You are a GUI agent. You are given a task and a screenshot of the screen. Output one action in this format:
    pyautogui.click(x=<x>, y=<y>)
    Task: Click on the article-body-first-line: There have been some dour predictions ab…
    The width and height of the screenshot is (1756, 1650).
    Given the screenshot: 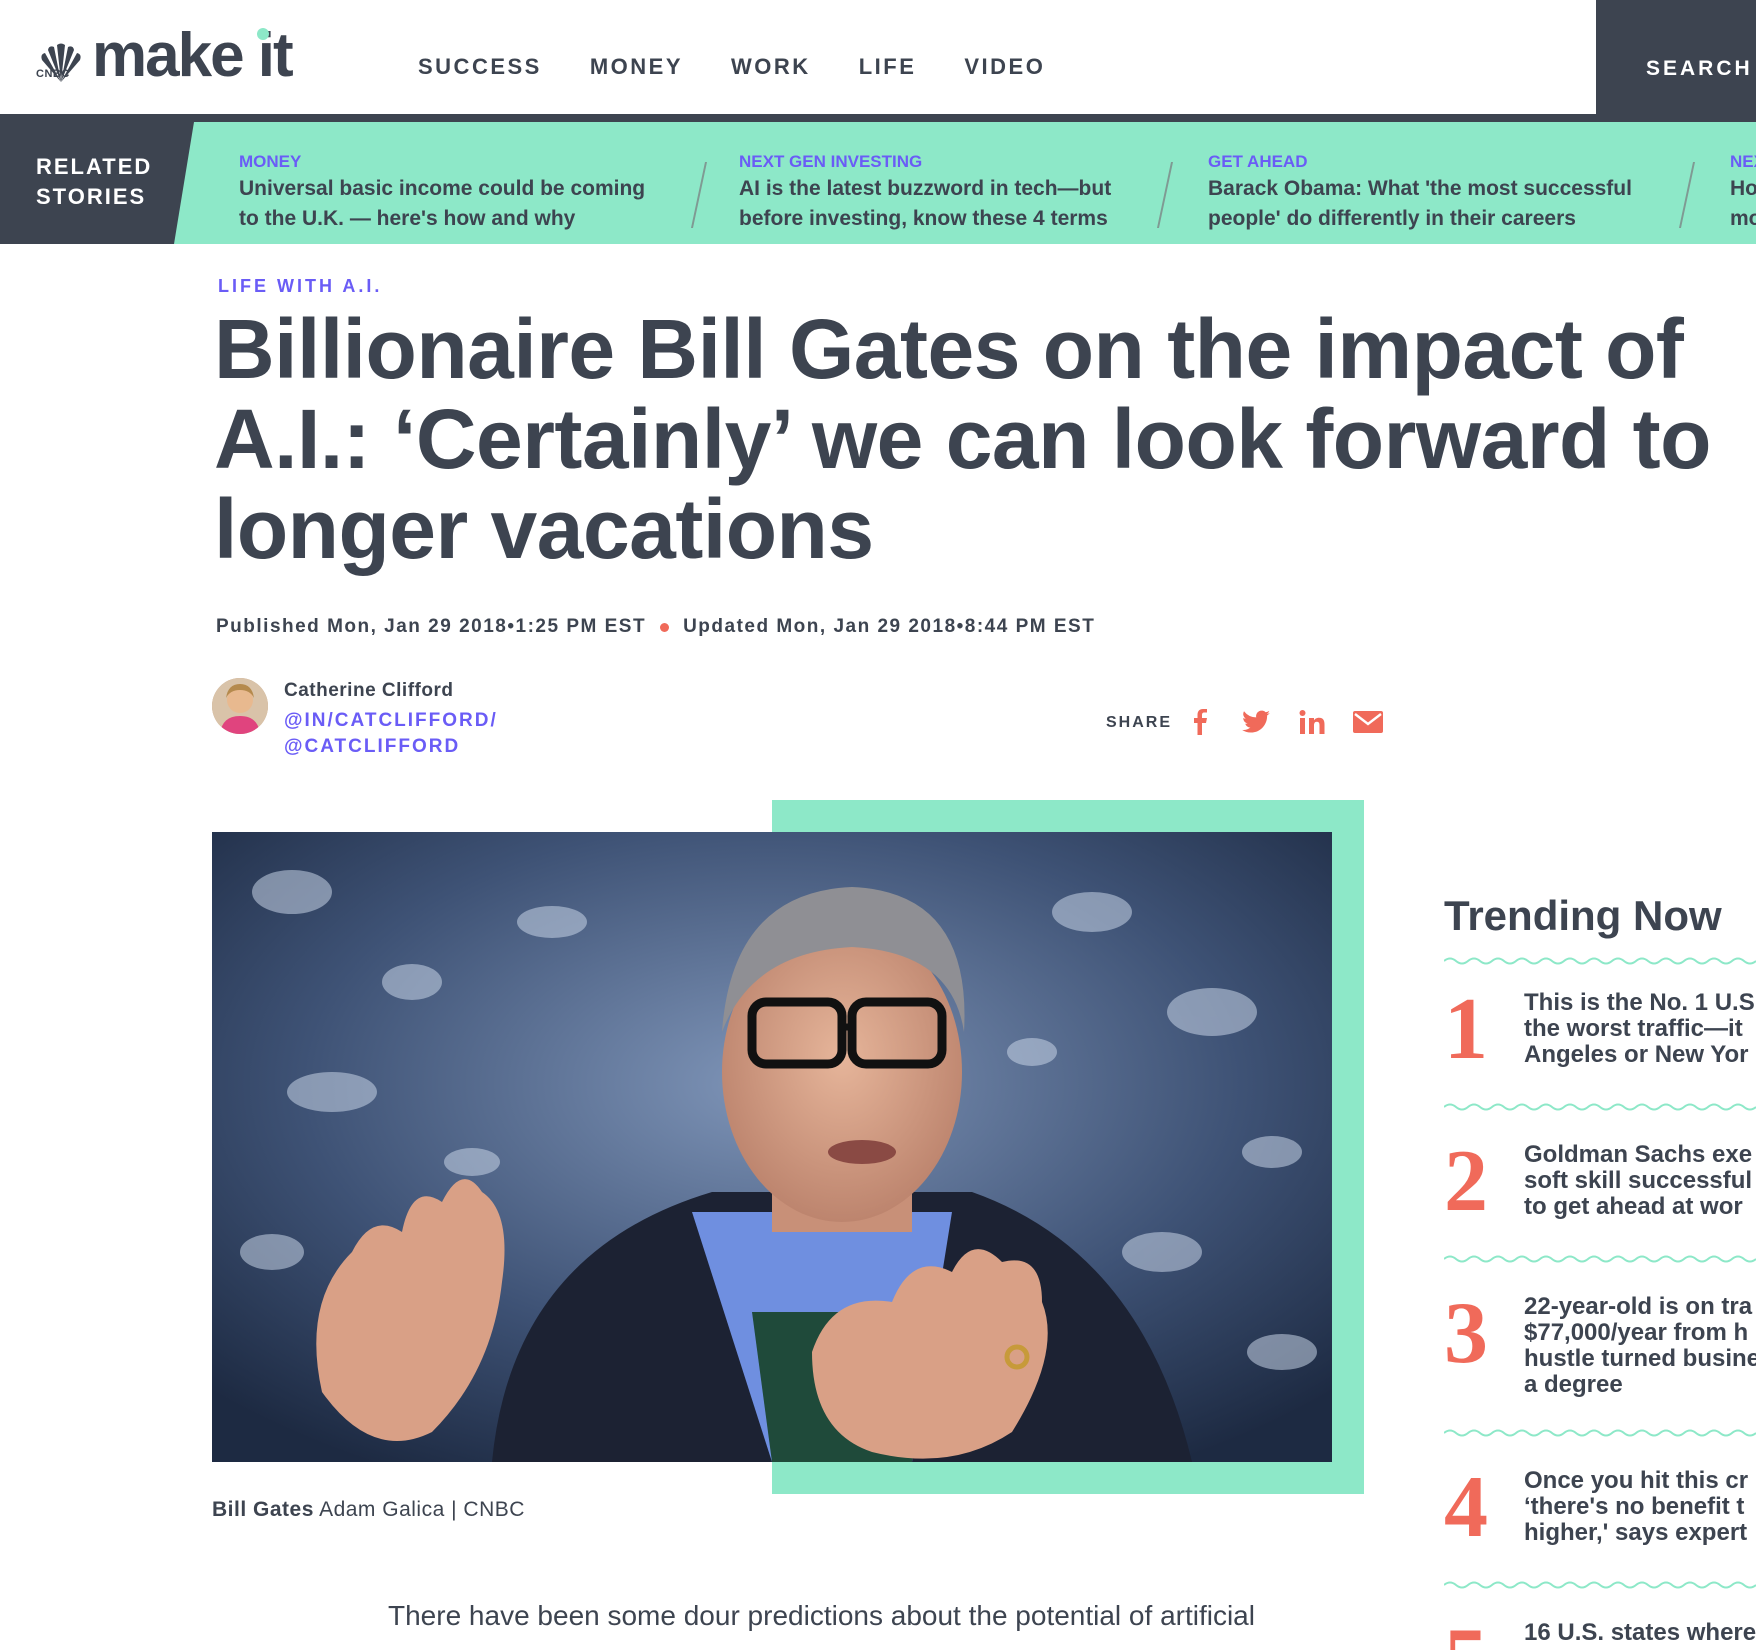 What is the action you would take?
    pyautogui.click(x=821, y=1615)
    